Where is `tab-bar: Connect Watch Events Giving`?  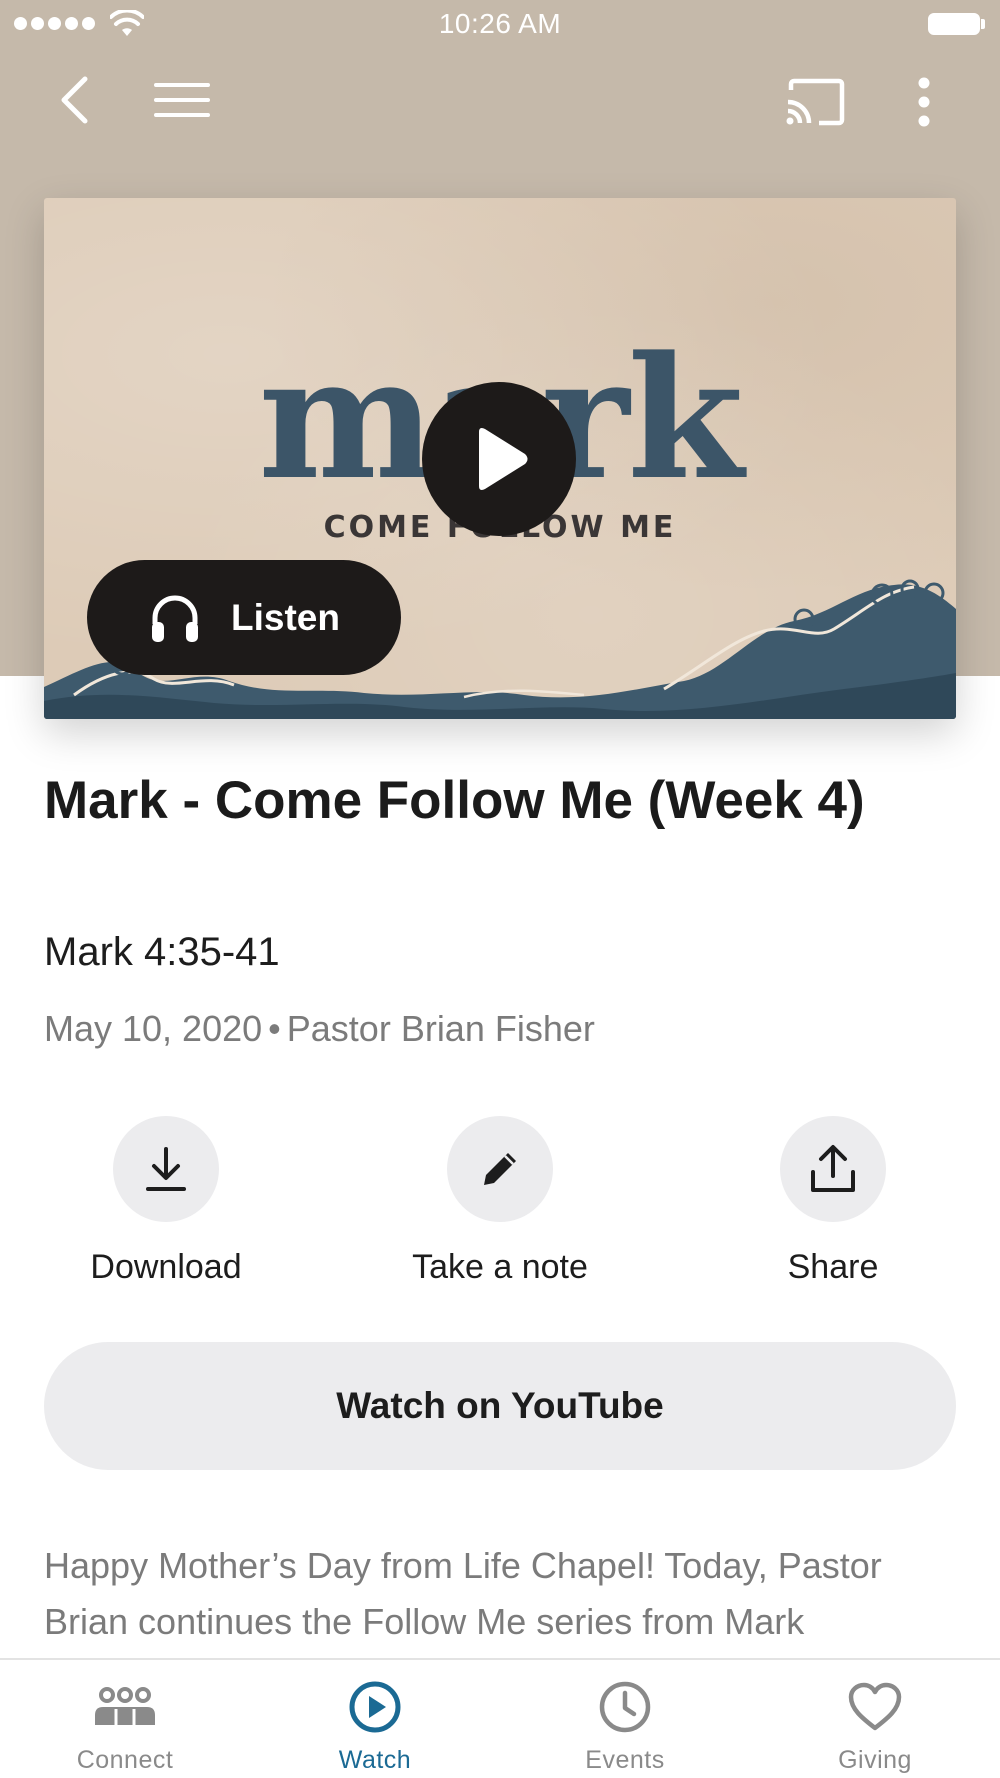 tab-bar: Connect Watch Events Giving is located at coordinates (500, 1718).